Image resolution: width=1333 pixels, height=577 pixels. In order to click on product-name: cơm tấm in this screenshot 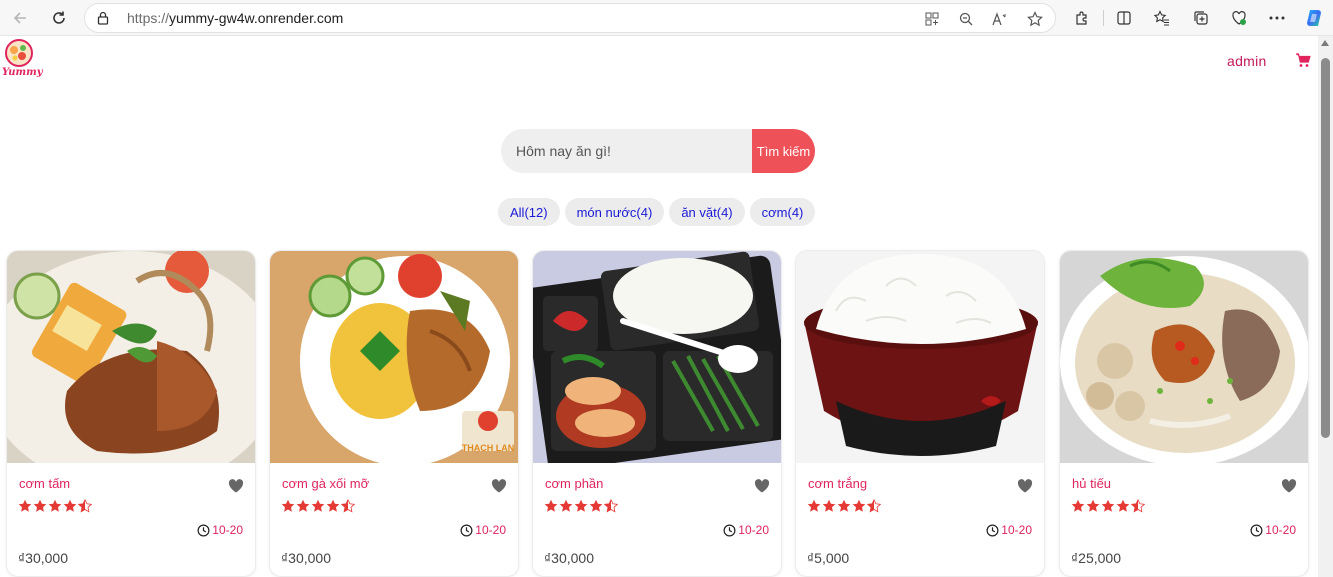, I will do `click(44, 483)`.